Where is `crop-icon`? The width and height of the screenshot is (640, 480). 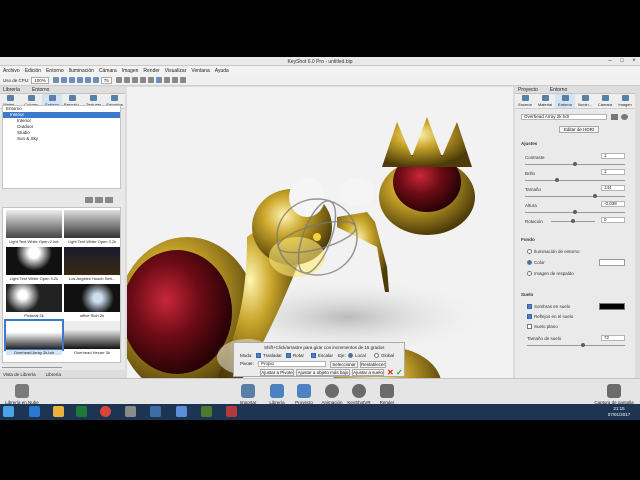
crop-icon is located at coordinates (79, 80).